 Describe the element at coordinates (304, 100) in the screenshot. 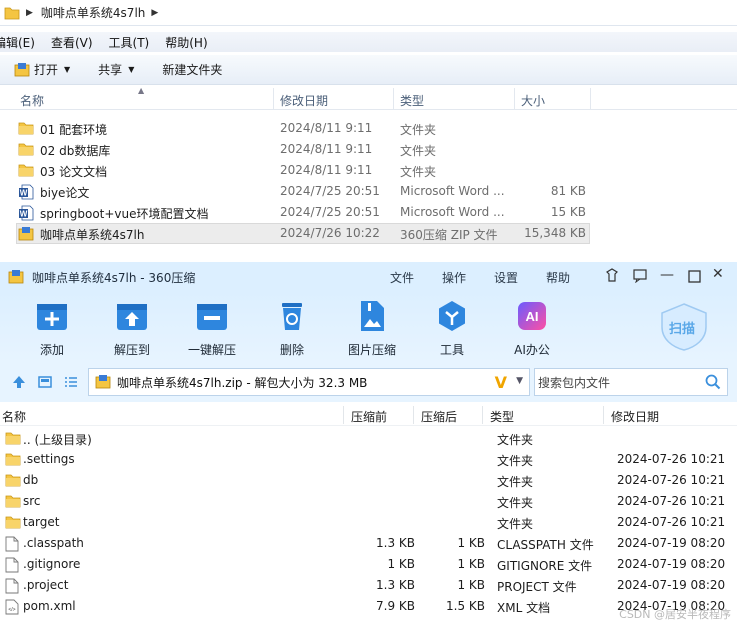

I see `column-date: 修改日期` at that location.